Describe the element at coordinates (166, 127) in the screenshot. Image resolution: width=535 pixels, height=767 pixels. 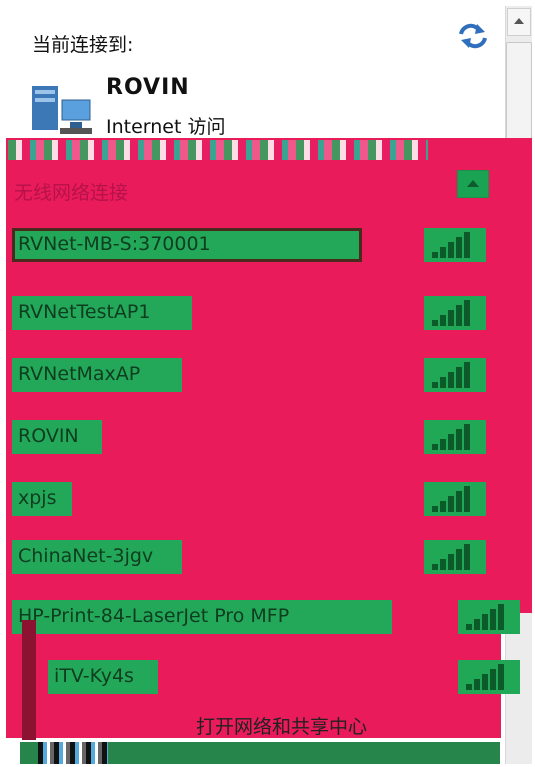
I see `connection-access-status: Internet 访问` at that location.